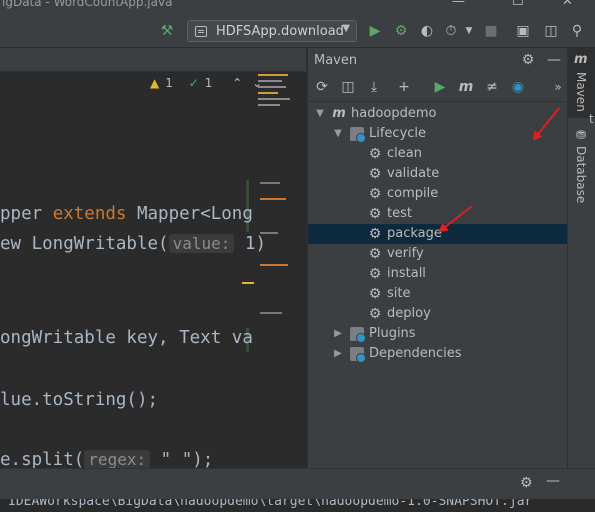 This screenshot has width=595, height=512. Describe the element at coordinates (208, 83) in the screenshot. I see `weak-warning-count: 1` at that location.